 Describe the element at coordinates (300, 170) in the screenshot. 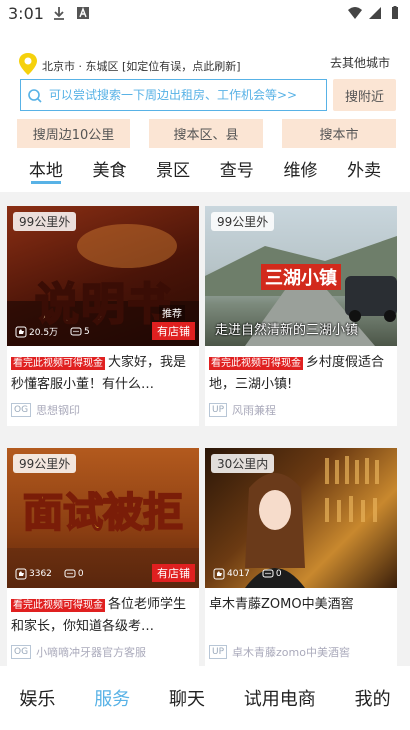

I see `tab-repair: 维修` at that location.